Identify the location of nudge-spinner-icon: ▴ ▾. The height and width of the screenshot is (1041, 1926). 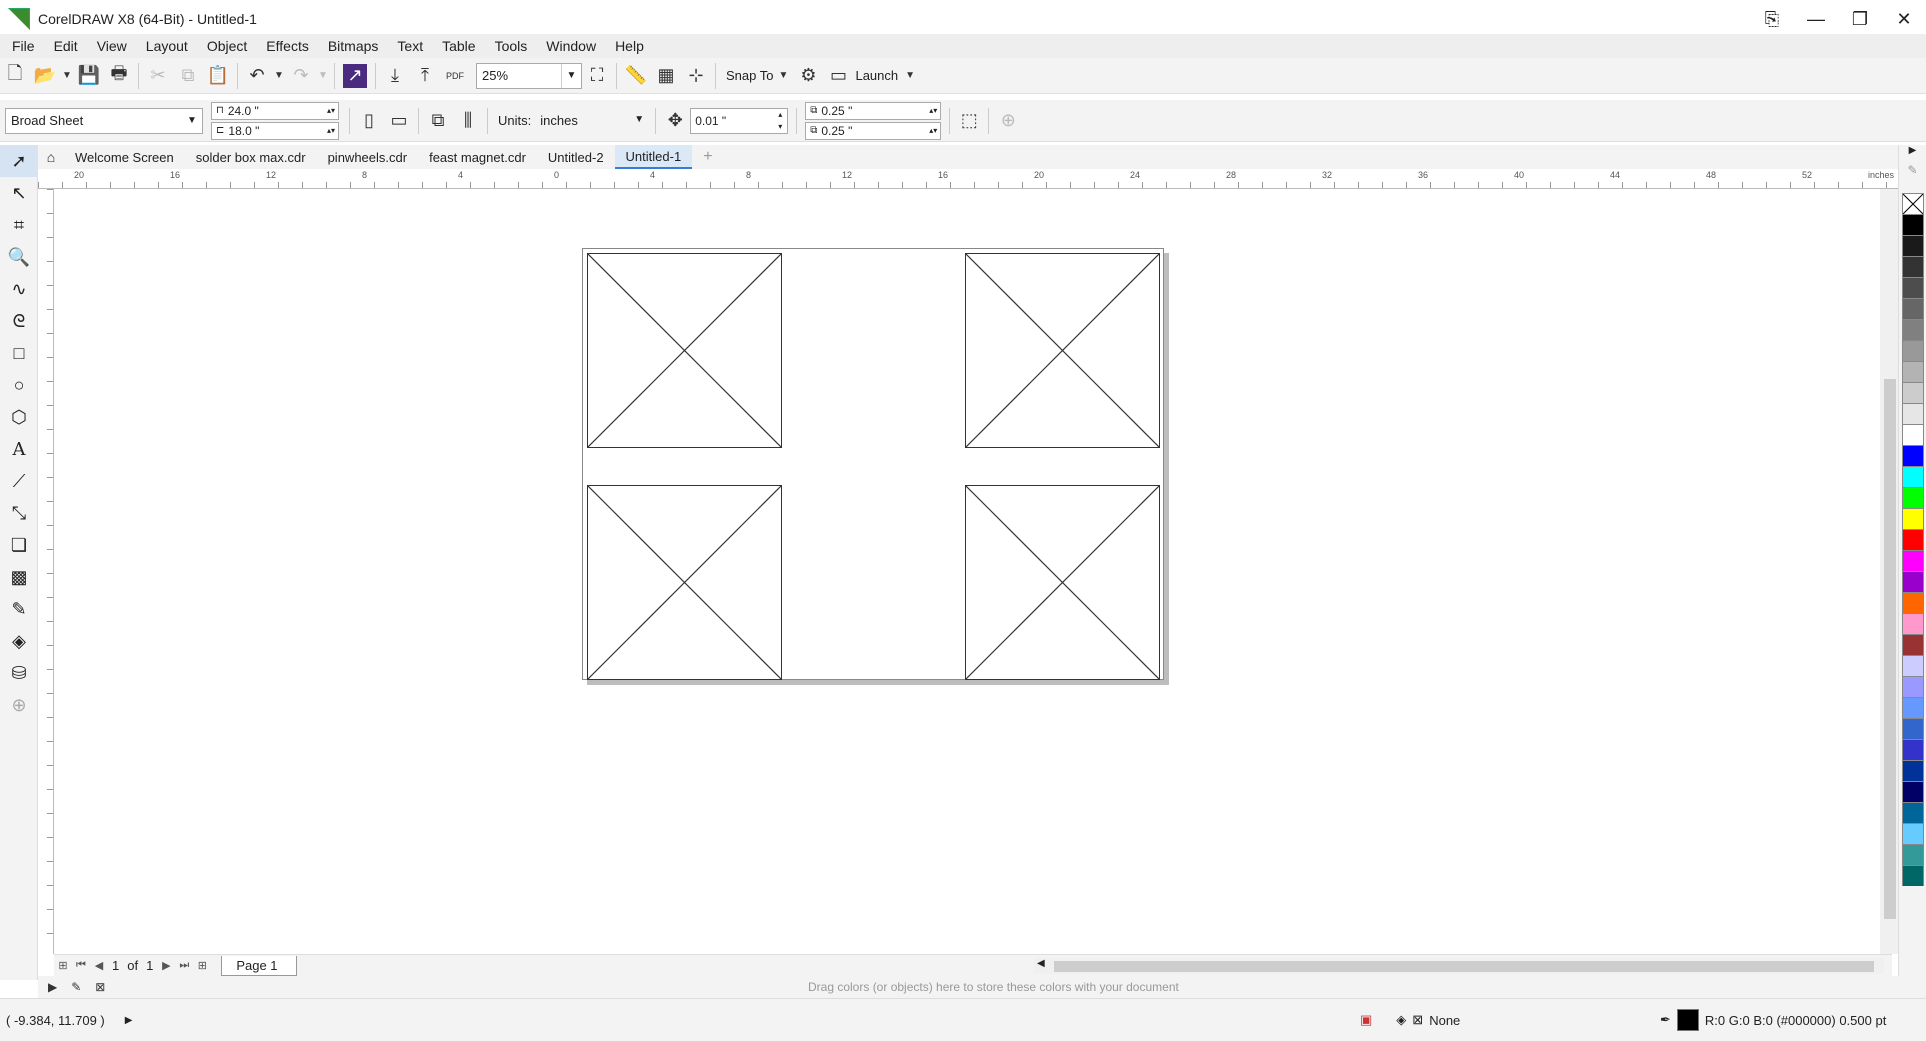
(780, 121).